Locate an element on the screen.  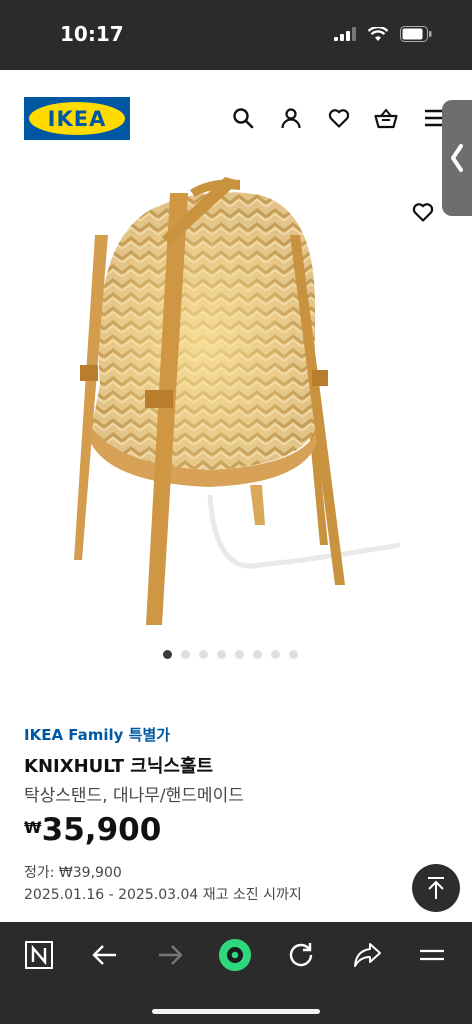
chevron-left-icon is located at coordinates (457, 158).